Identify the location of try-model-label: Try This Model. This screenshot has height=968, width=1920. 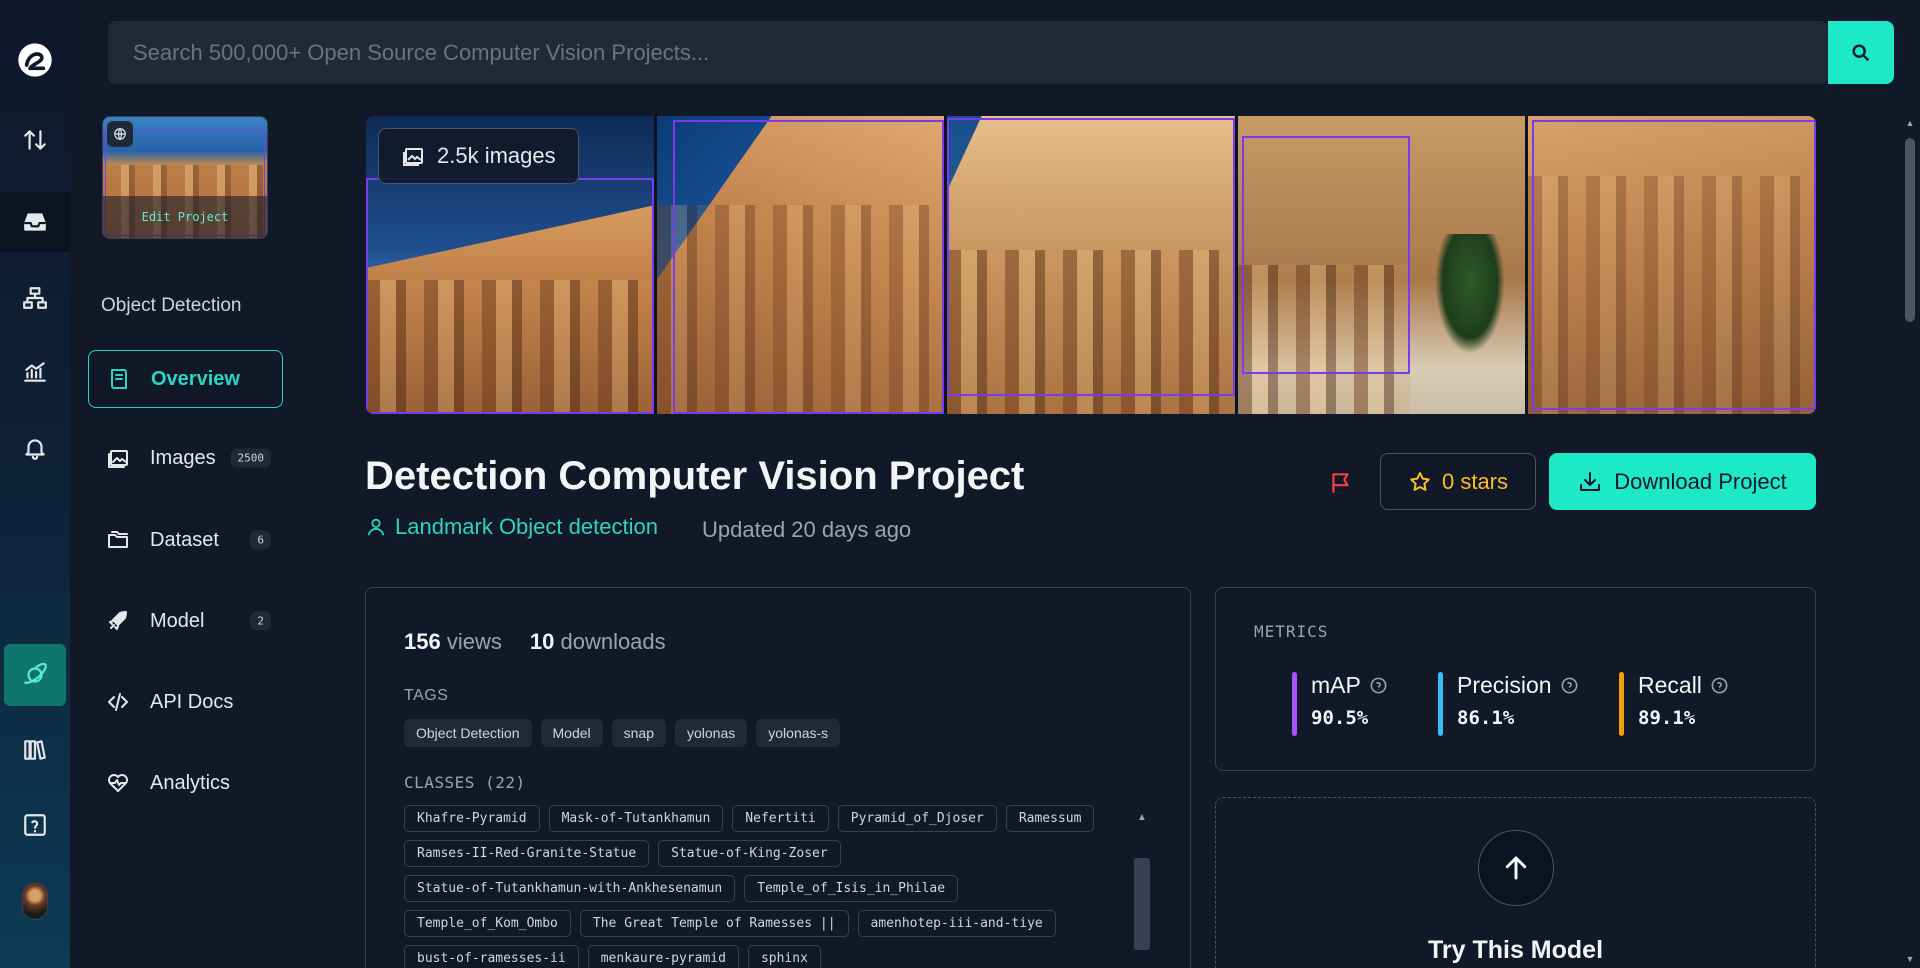
(1515, 950).